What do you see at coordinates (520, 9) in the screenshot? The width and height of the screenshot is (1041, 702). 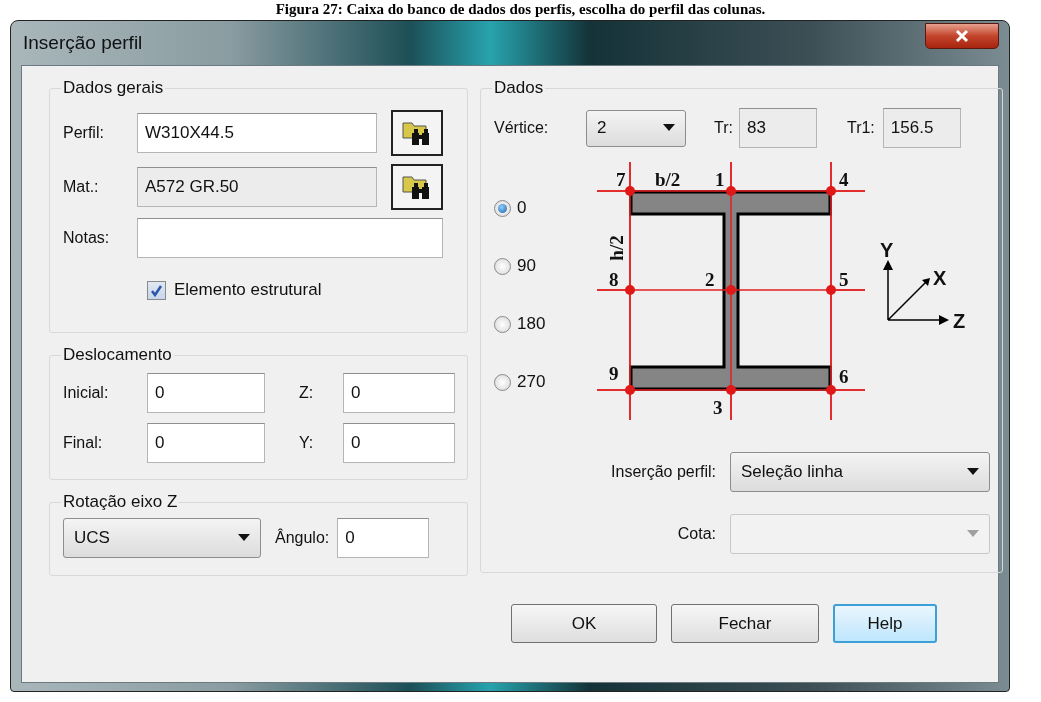 I see `figure-caption: Figura 27: Caixa do banco de dados dos perfis, escolha do perfil das colunas.` at bounding box center [520, 9].